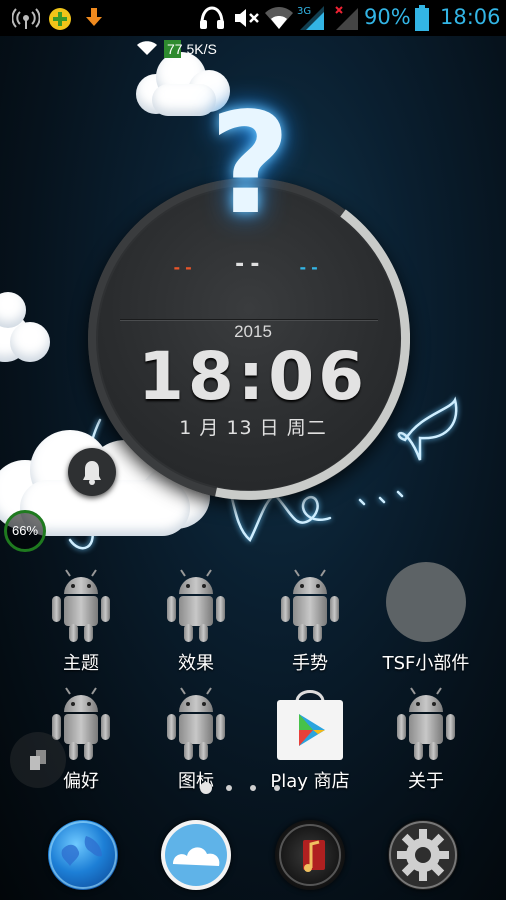 This screenshot has width=506, height=900. I want to click on dock-weather, so click(196, 855).